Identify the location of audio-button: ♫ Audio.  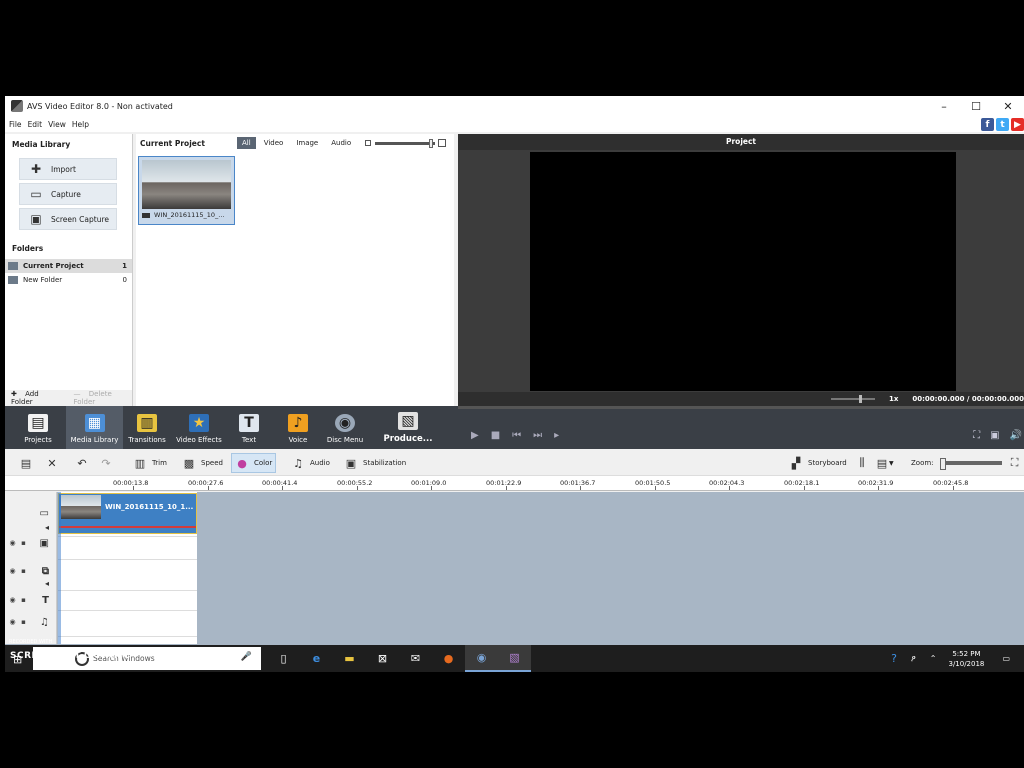
(310, 463).